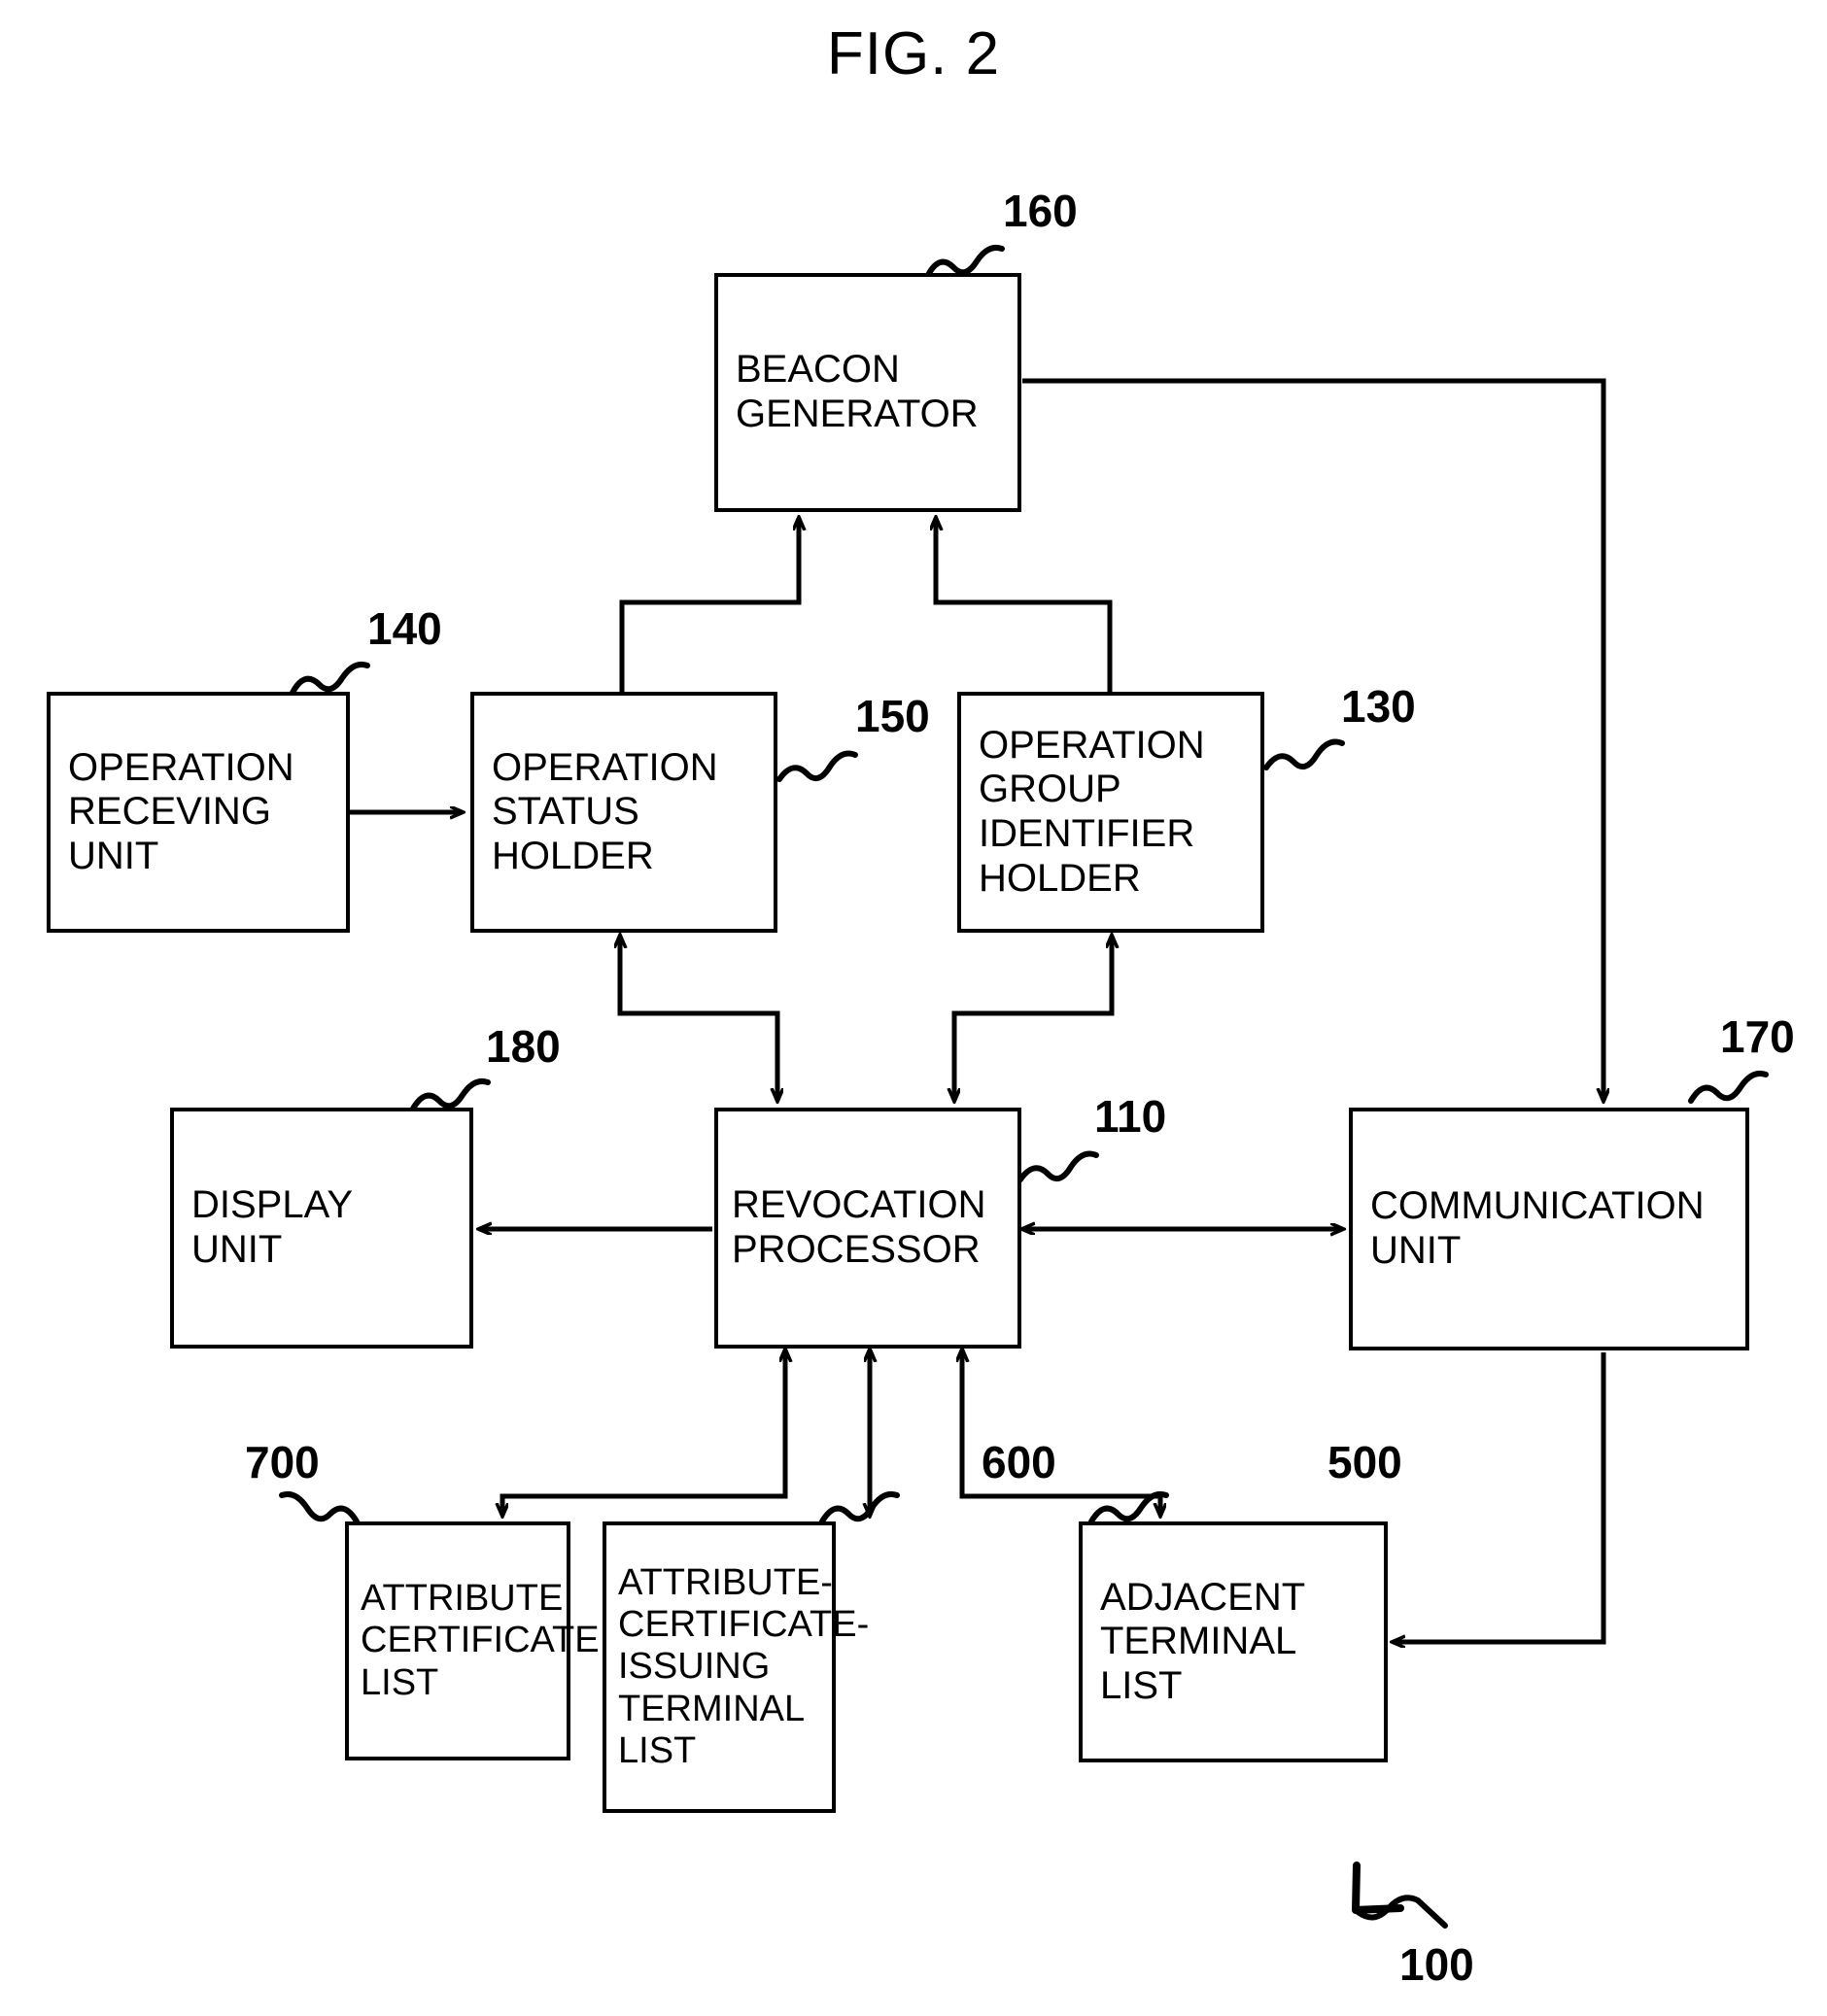 The height and width of the screenshot is (2016, 1827). I want to click on block-communication-unit: COMMUNICATION UNIT, so click(1549, 1229).